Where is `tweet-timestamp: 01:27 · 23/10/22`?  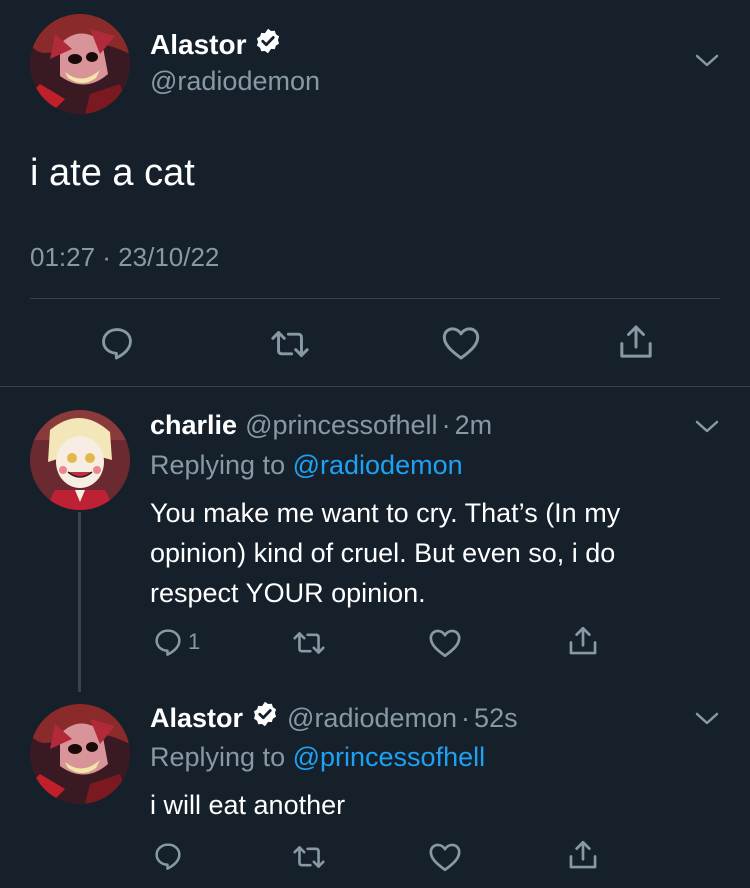
tweet-timestamp: 01:27 · 23/10/22 is located at coordinates (124, 257).